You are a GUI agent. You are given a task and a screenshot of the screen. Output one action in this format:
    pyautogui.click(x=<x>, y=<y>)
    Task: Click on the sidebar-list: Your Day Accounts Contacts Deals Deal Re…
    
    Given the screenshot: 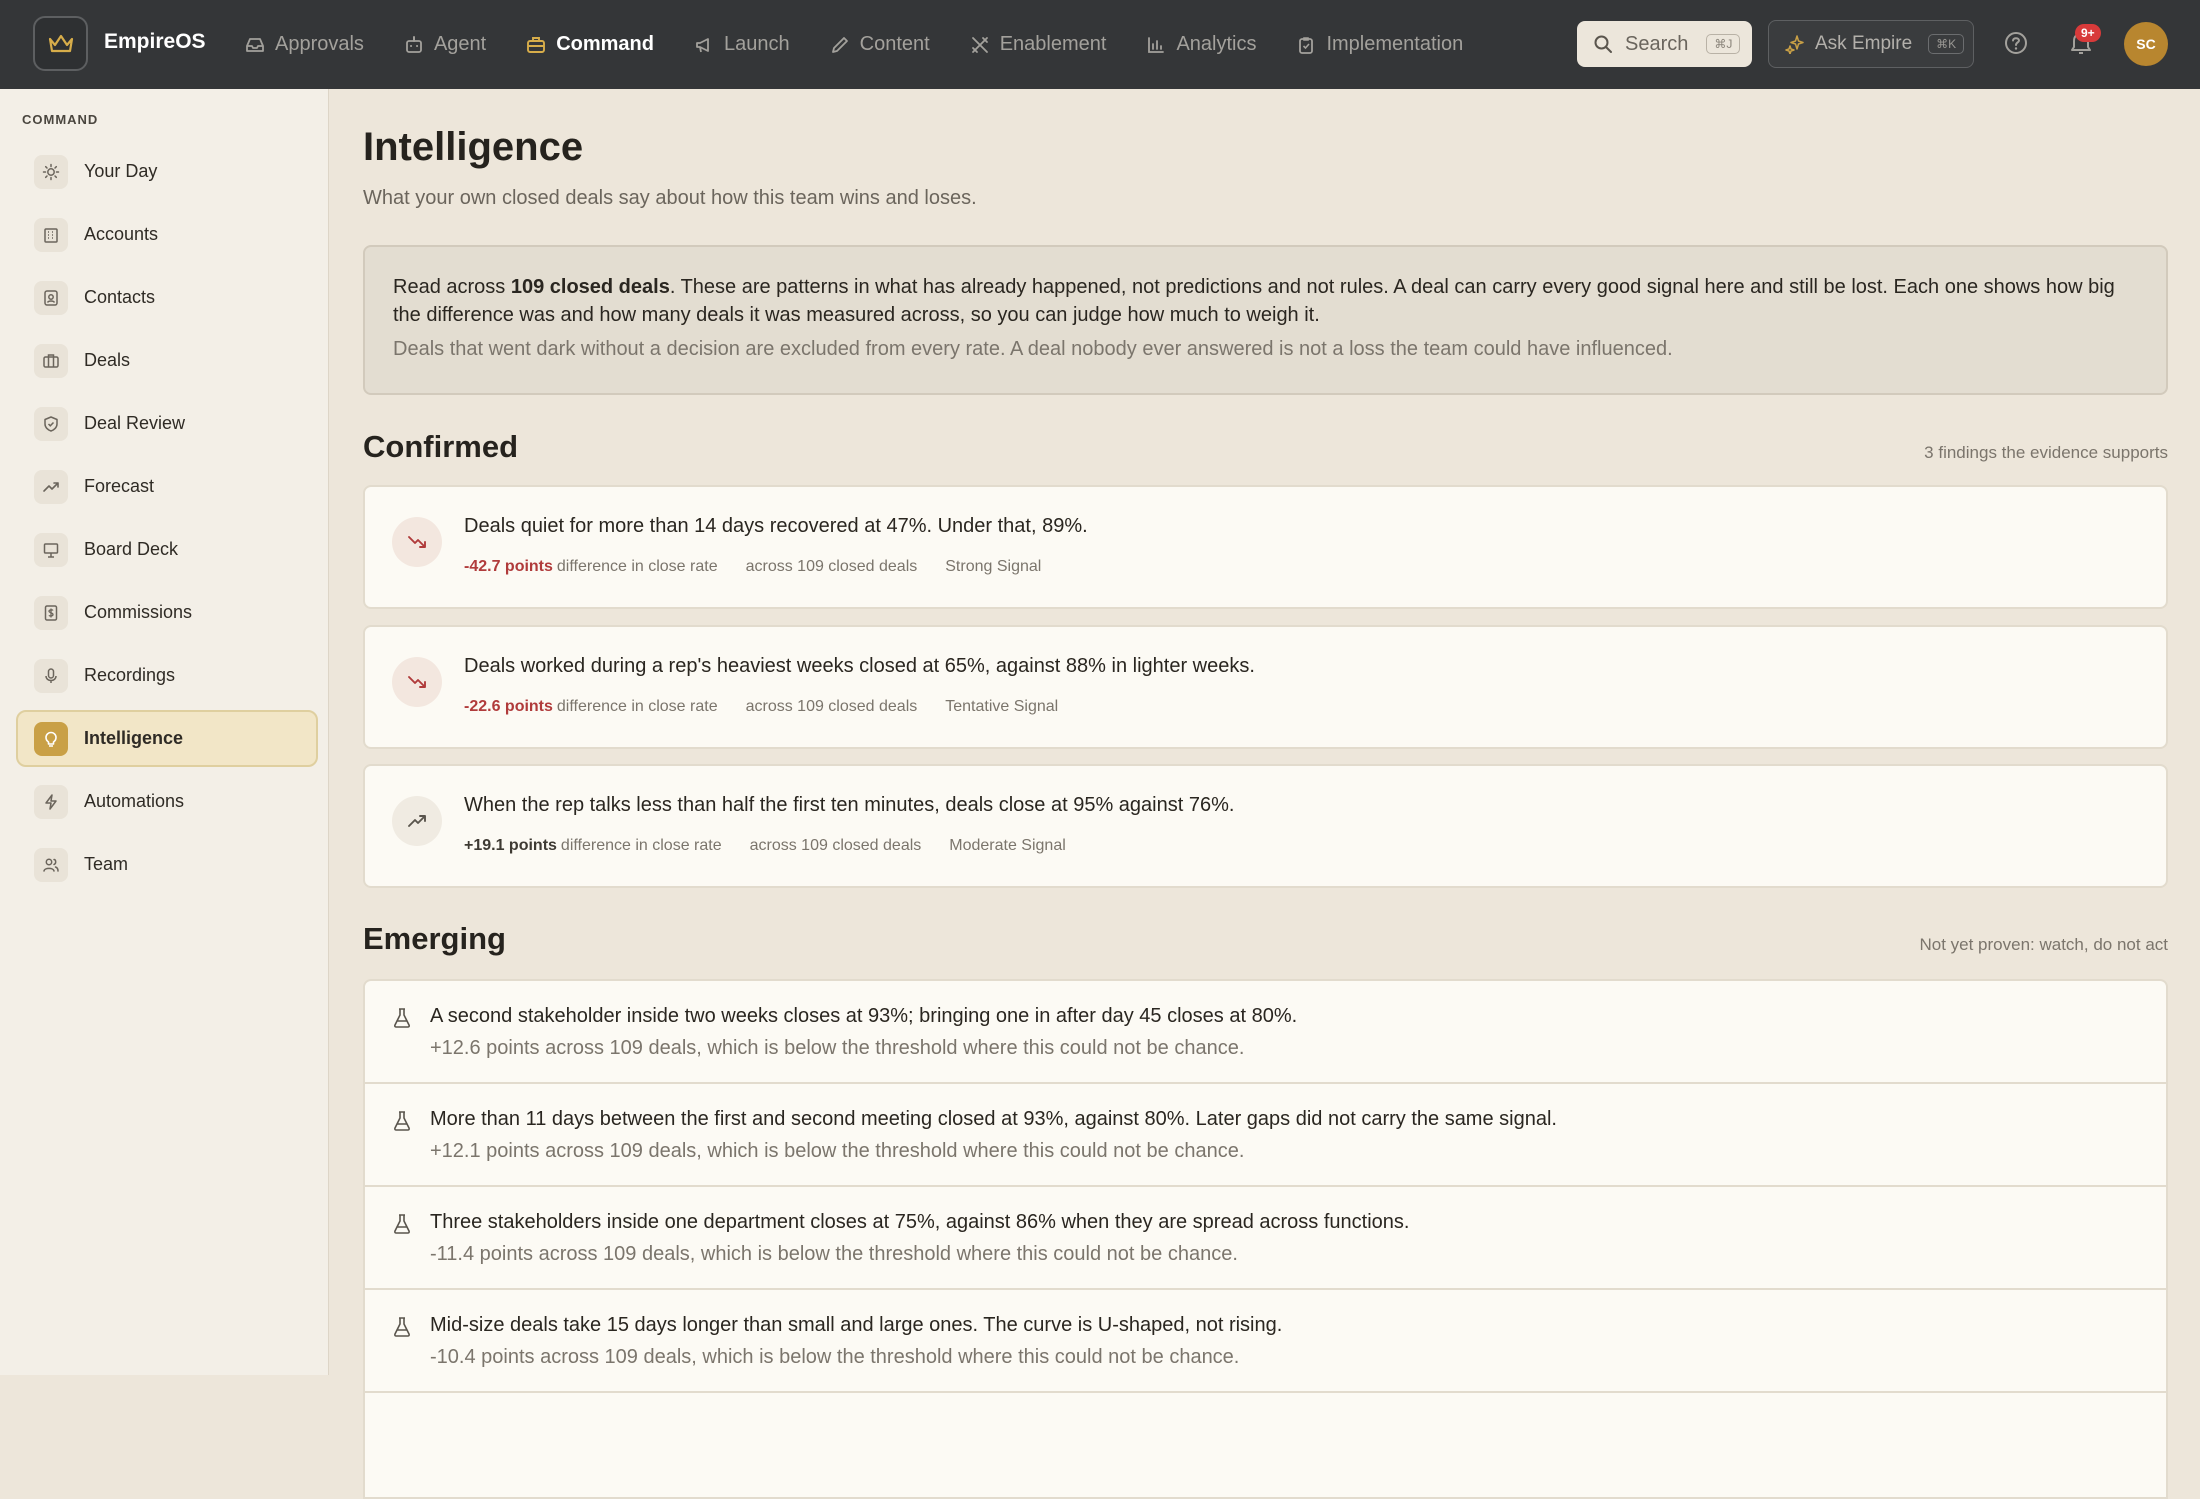 What is the action you would take?
    pyautogui.click(x=167, y=521)
    